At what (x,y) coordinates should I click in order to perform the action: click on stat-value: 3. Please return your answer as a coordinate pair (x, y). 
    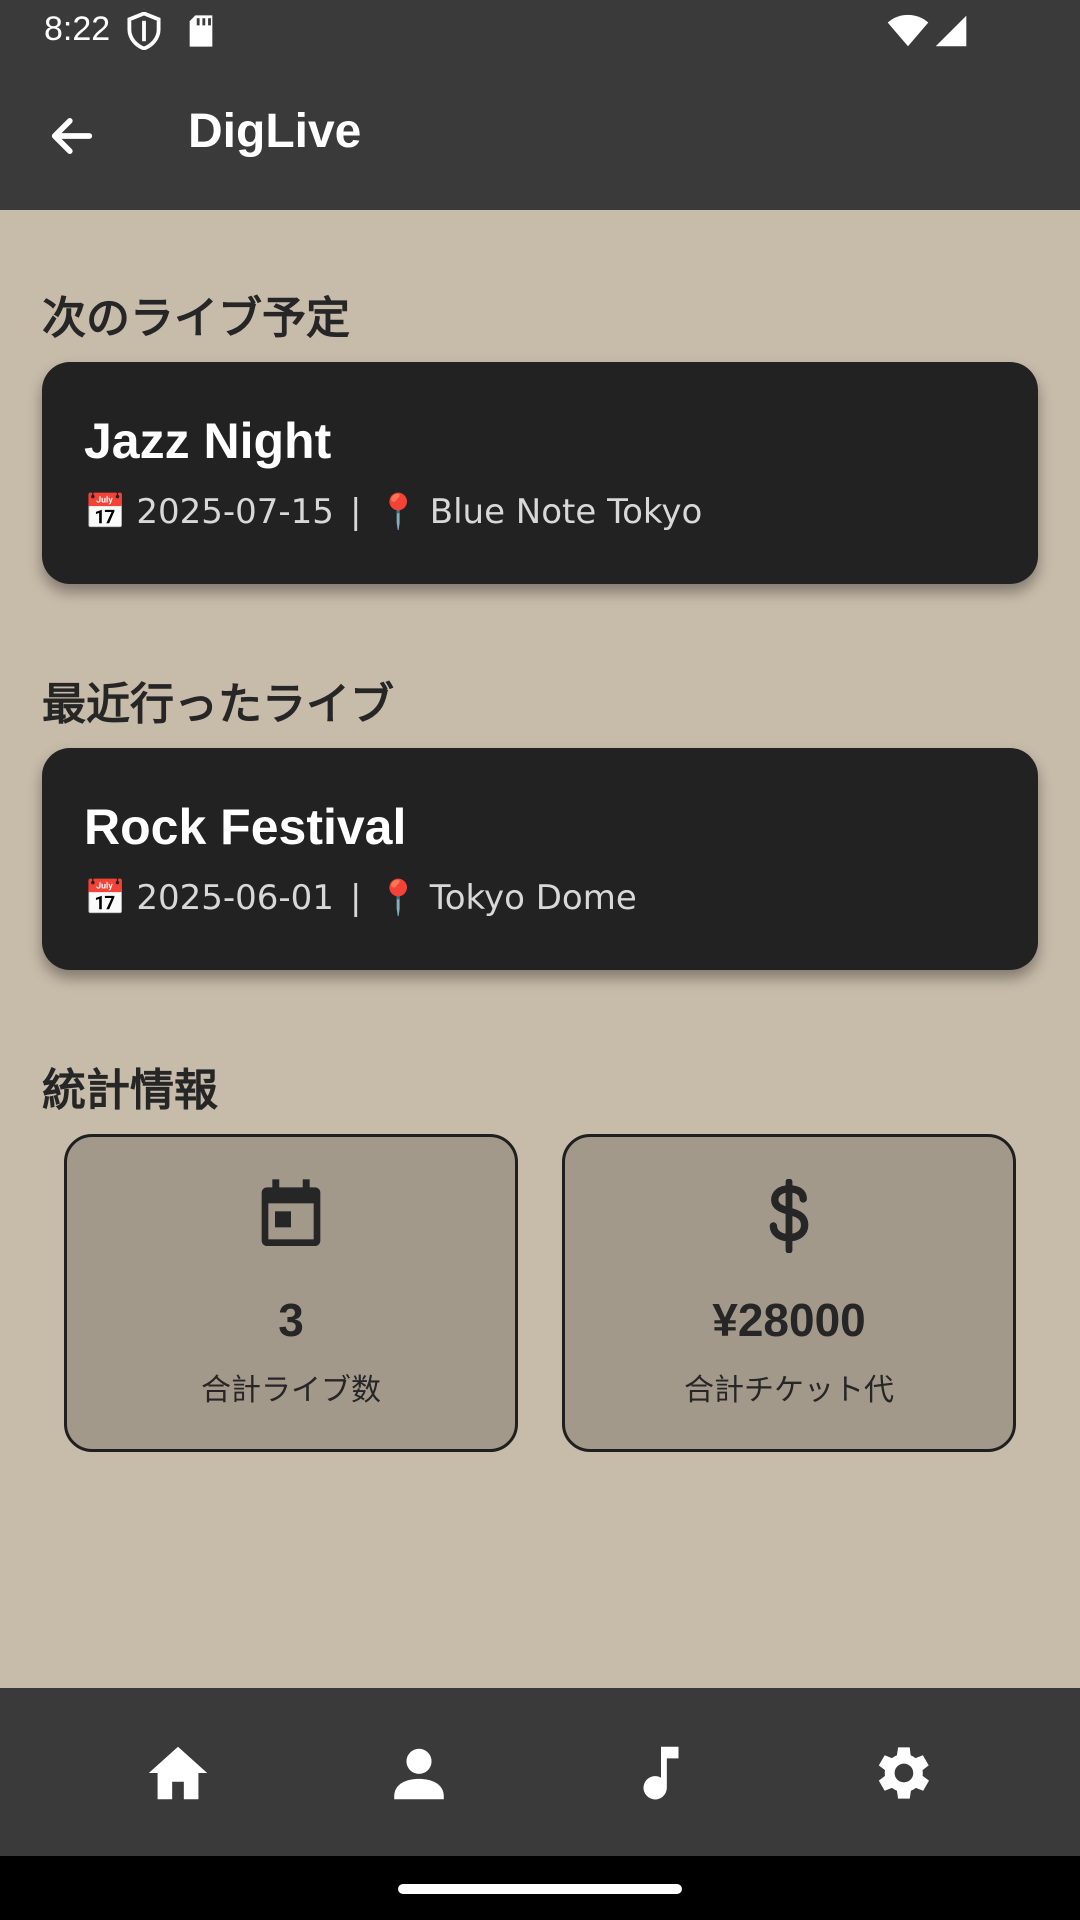
    Looking at the image, I should click on (291, 1320).